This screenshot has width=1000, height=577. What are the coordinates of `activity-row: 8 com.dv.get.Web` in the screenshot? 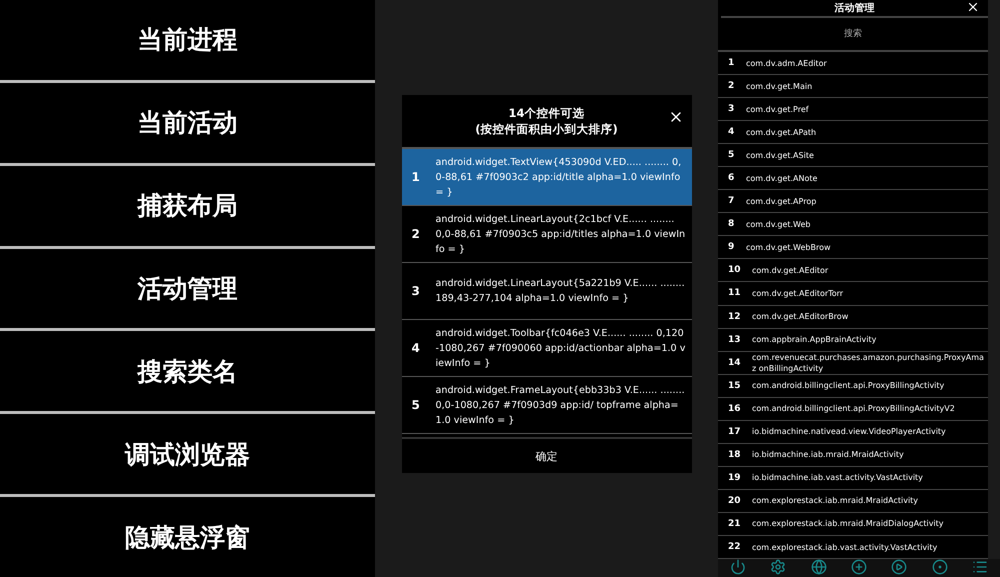 It's located at (853, 224).